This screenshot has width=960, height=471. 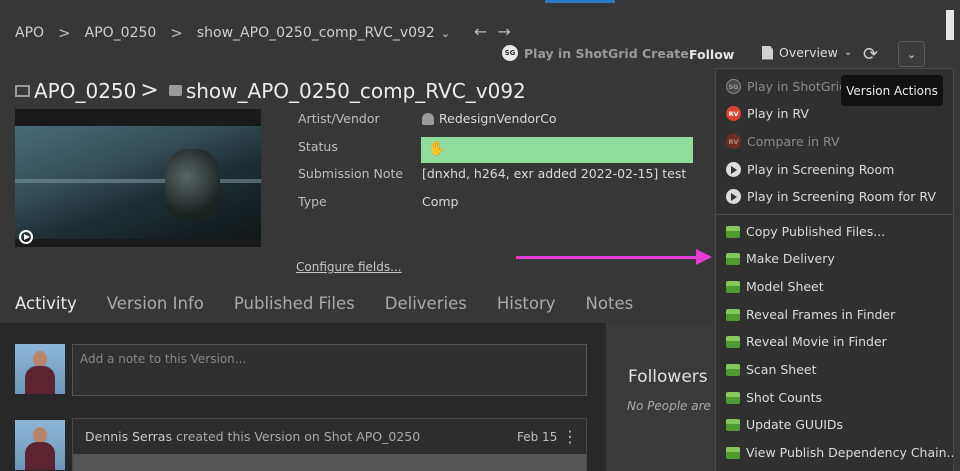 What do you see at coordinates (841, 196) in the screenshot?
I see `menu-item-label: Play in Screening Room for RV` at bounding box center [841, 196].